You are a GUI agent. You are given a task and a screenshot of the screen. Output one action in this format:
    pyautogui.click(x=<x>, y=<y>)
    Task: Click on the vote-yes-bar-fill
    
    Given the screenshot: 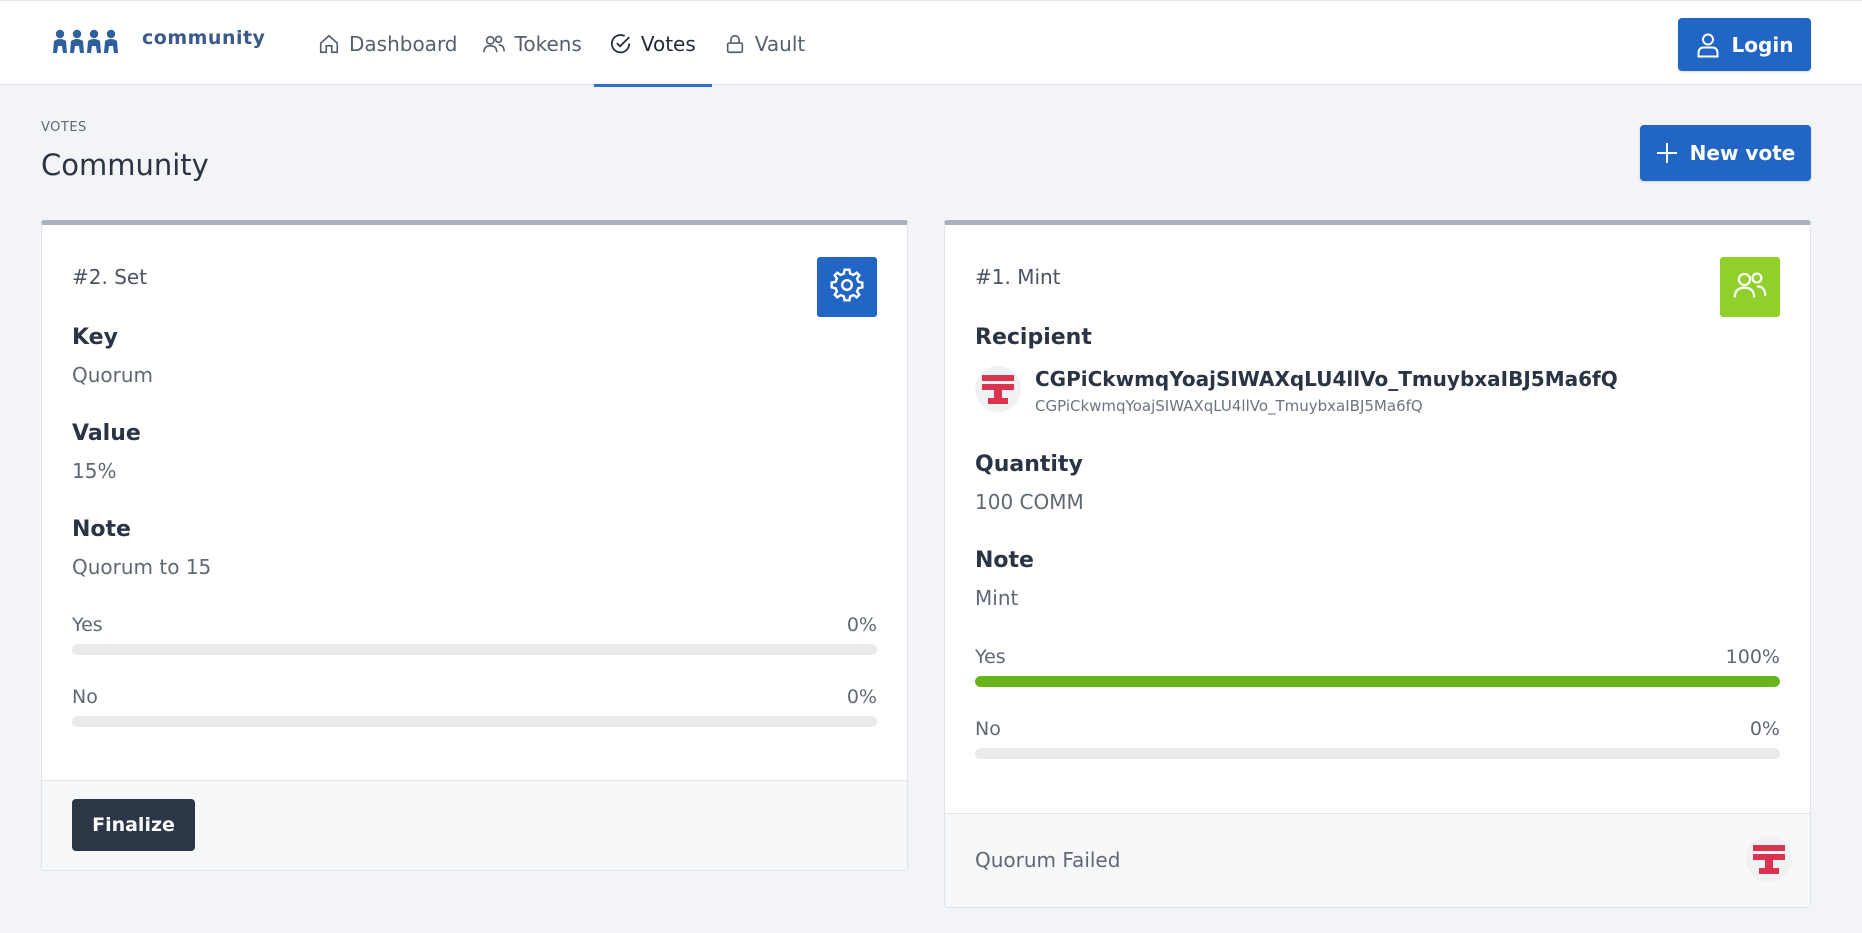 What is the action you would take?
    pyautogui.click(x=1377, y=681)
    